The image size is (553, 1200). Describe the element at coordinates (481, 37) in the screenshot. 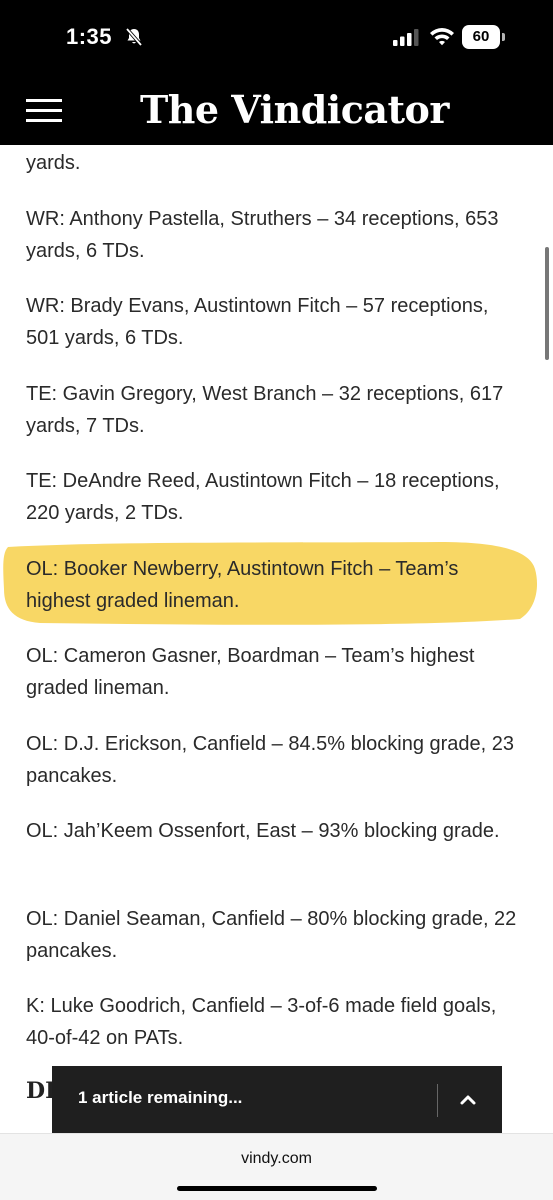

I see `battery-level: 60` at that location.